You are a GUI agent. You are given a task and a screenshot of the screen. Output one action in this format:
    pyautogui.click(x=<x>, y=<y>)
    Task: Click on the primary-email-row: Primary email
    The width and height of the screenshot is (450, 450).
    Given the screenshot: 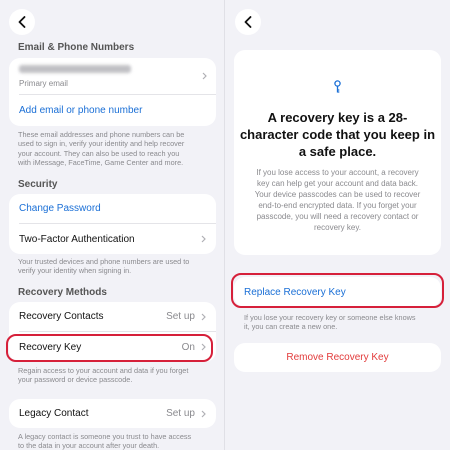 What is the action you would take?
    pyautogui.click(x=112, y=76)
    